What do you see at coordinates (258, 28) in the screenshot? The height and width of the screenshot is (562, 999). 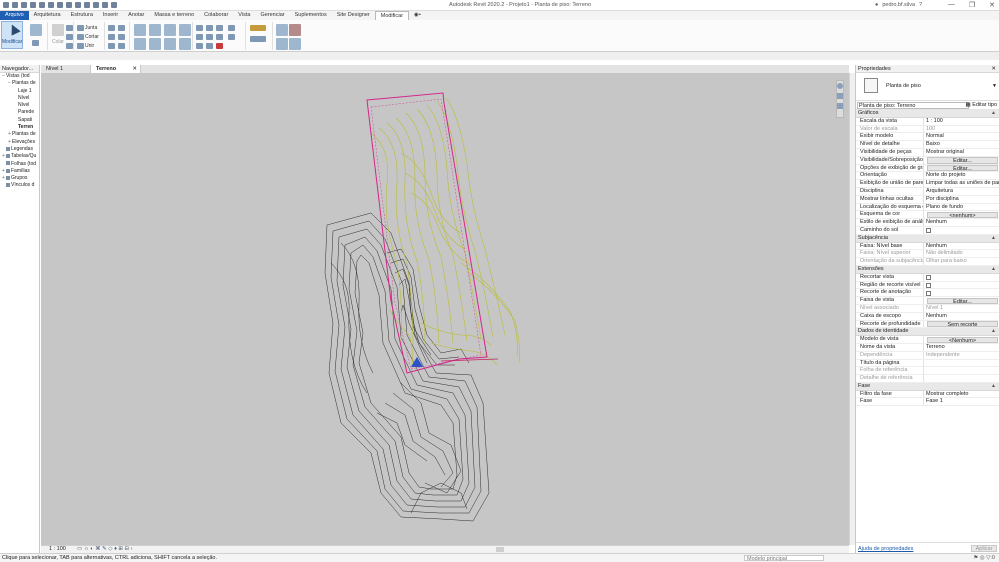 I see `measure-tool-icon` at bounding box center [258, 28].